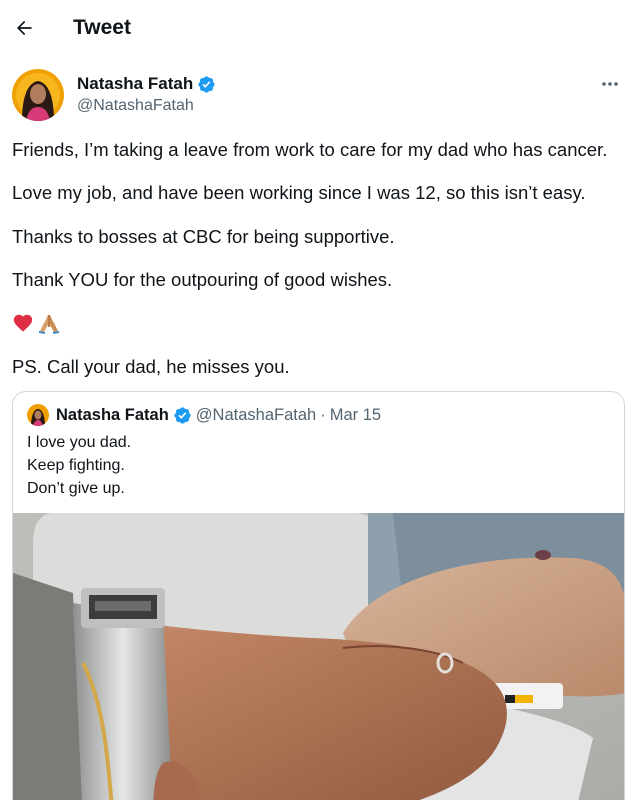 The image size is (635, 800). What do you see at coordinates (36, 323) in the screenshot?
I see `emoji-row` at bounding box center [36, 323].